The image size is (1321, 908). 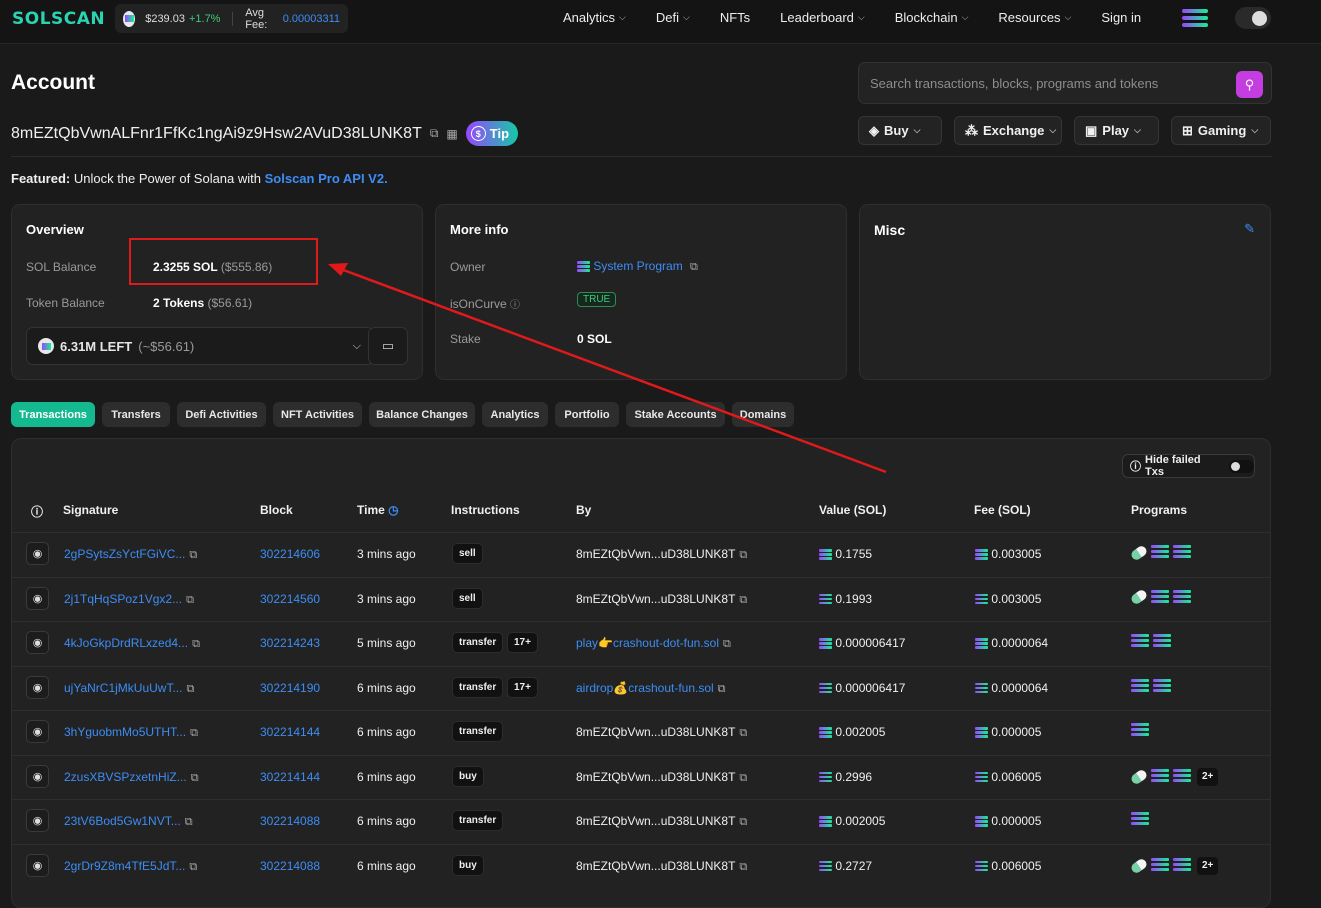 What do you see at coordinates (326, 178) in the screenshot?
I see `featured-link: Solscan Pro API V2.` at bounding box center [326, 178].